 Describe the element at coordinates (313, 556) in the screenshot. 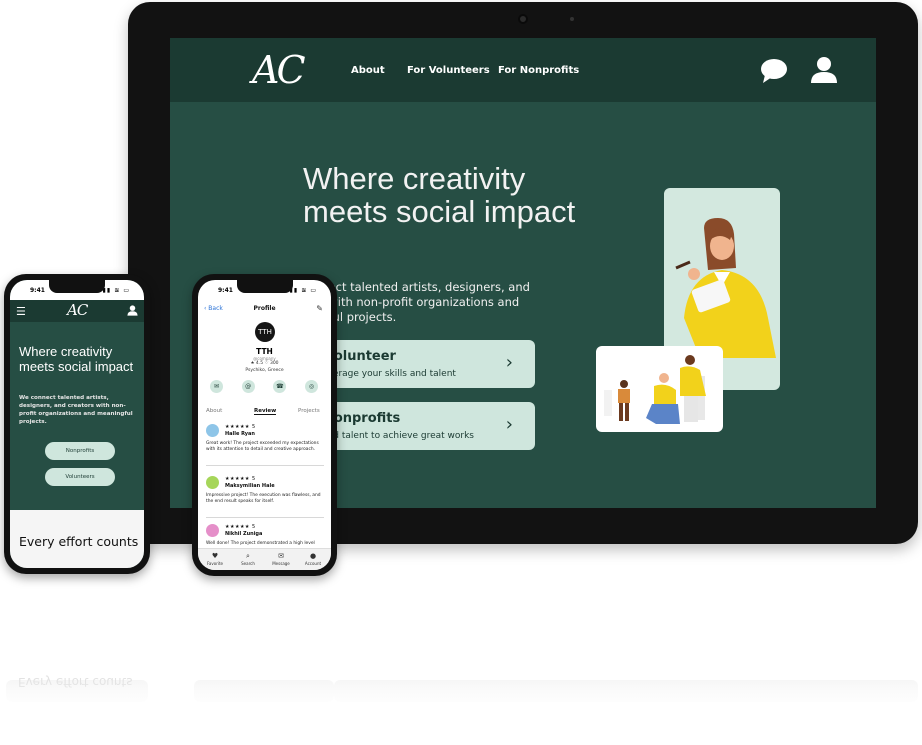

I see `account-icon: ●` at that location.